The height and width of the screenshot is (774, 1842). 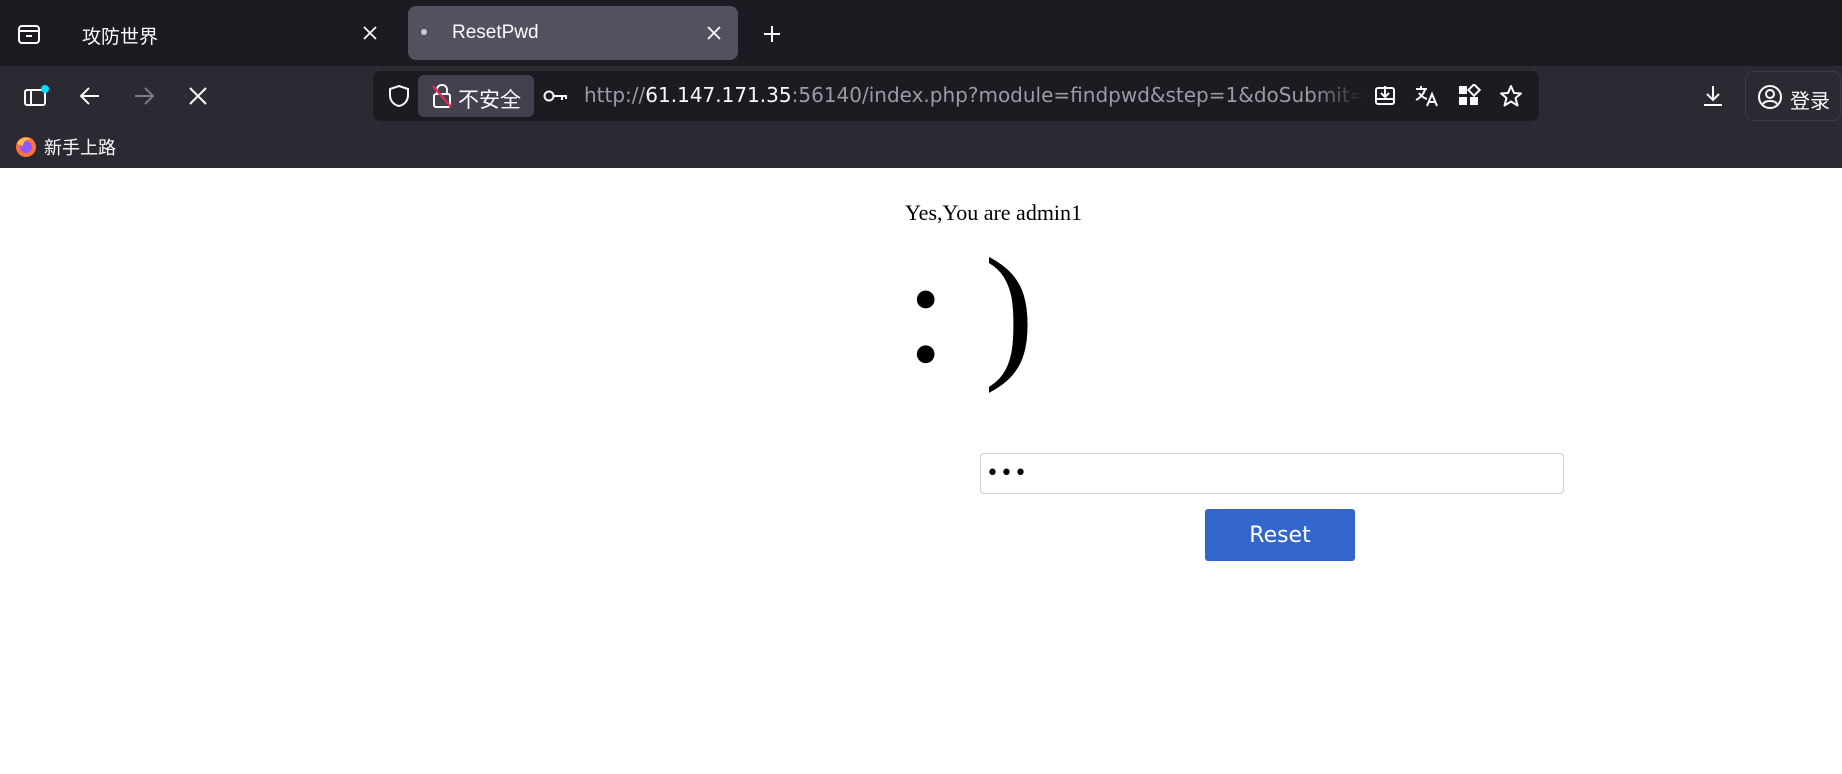 I want to click on downloads-button, so click(x=1713, y=96).